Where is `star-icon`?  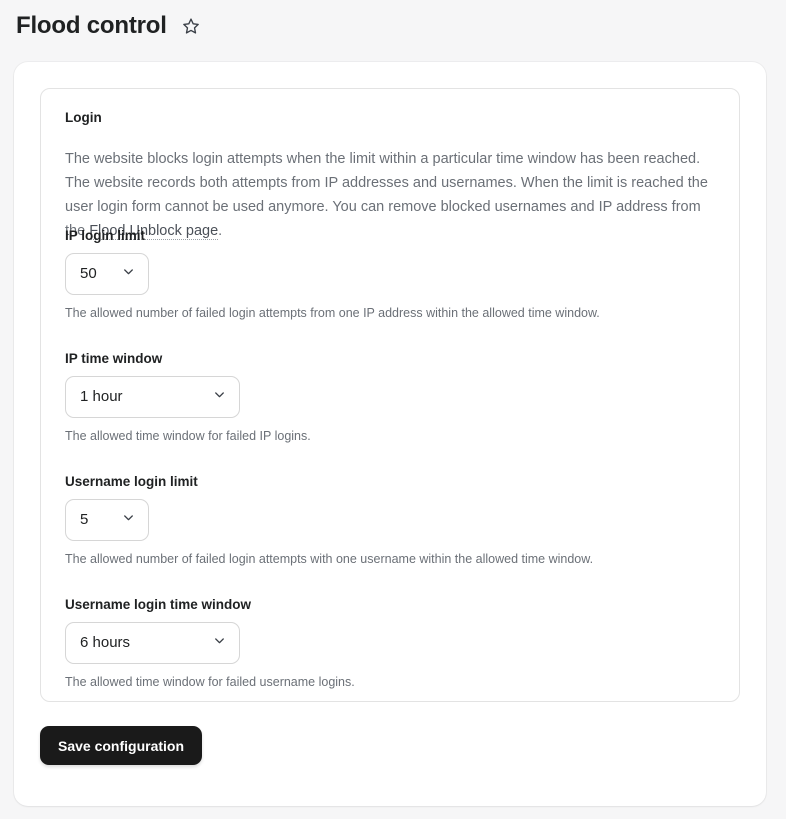
star-icon is located at coordinates (191, 26).